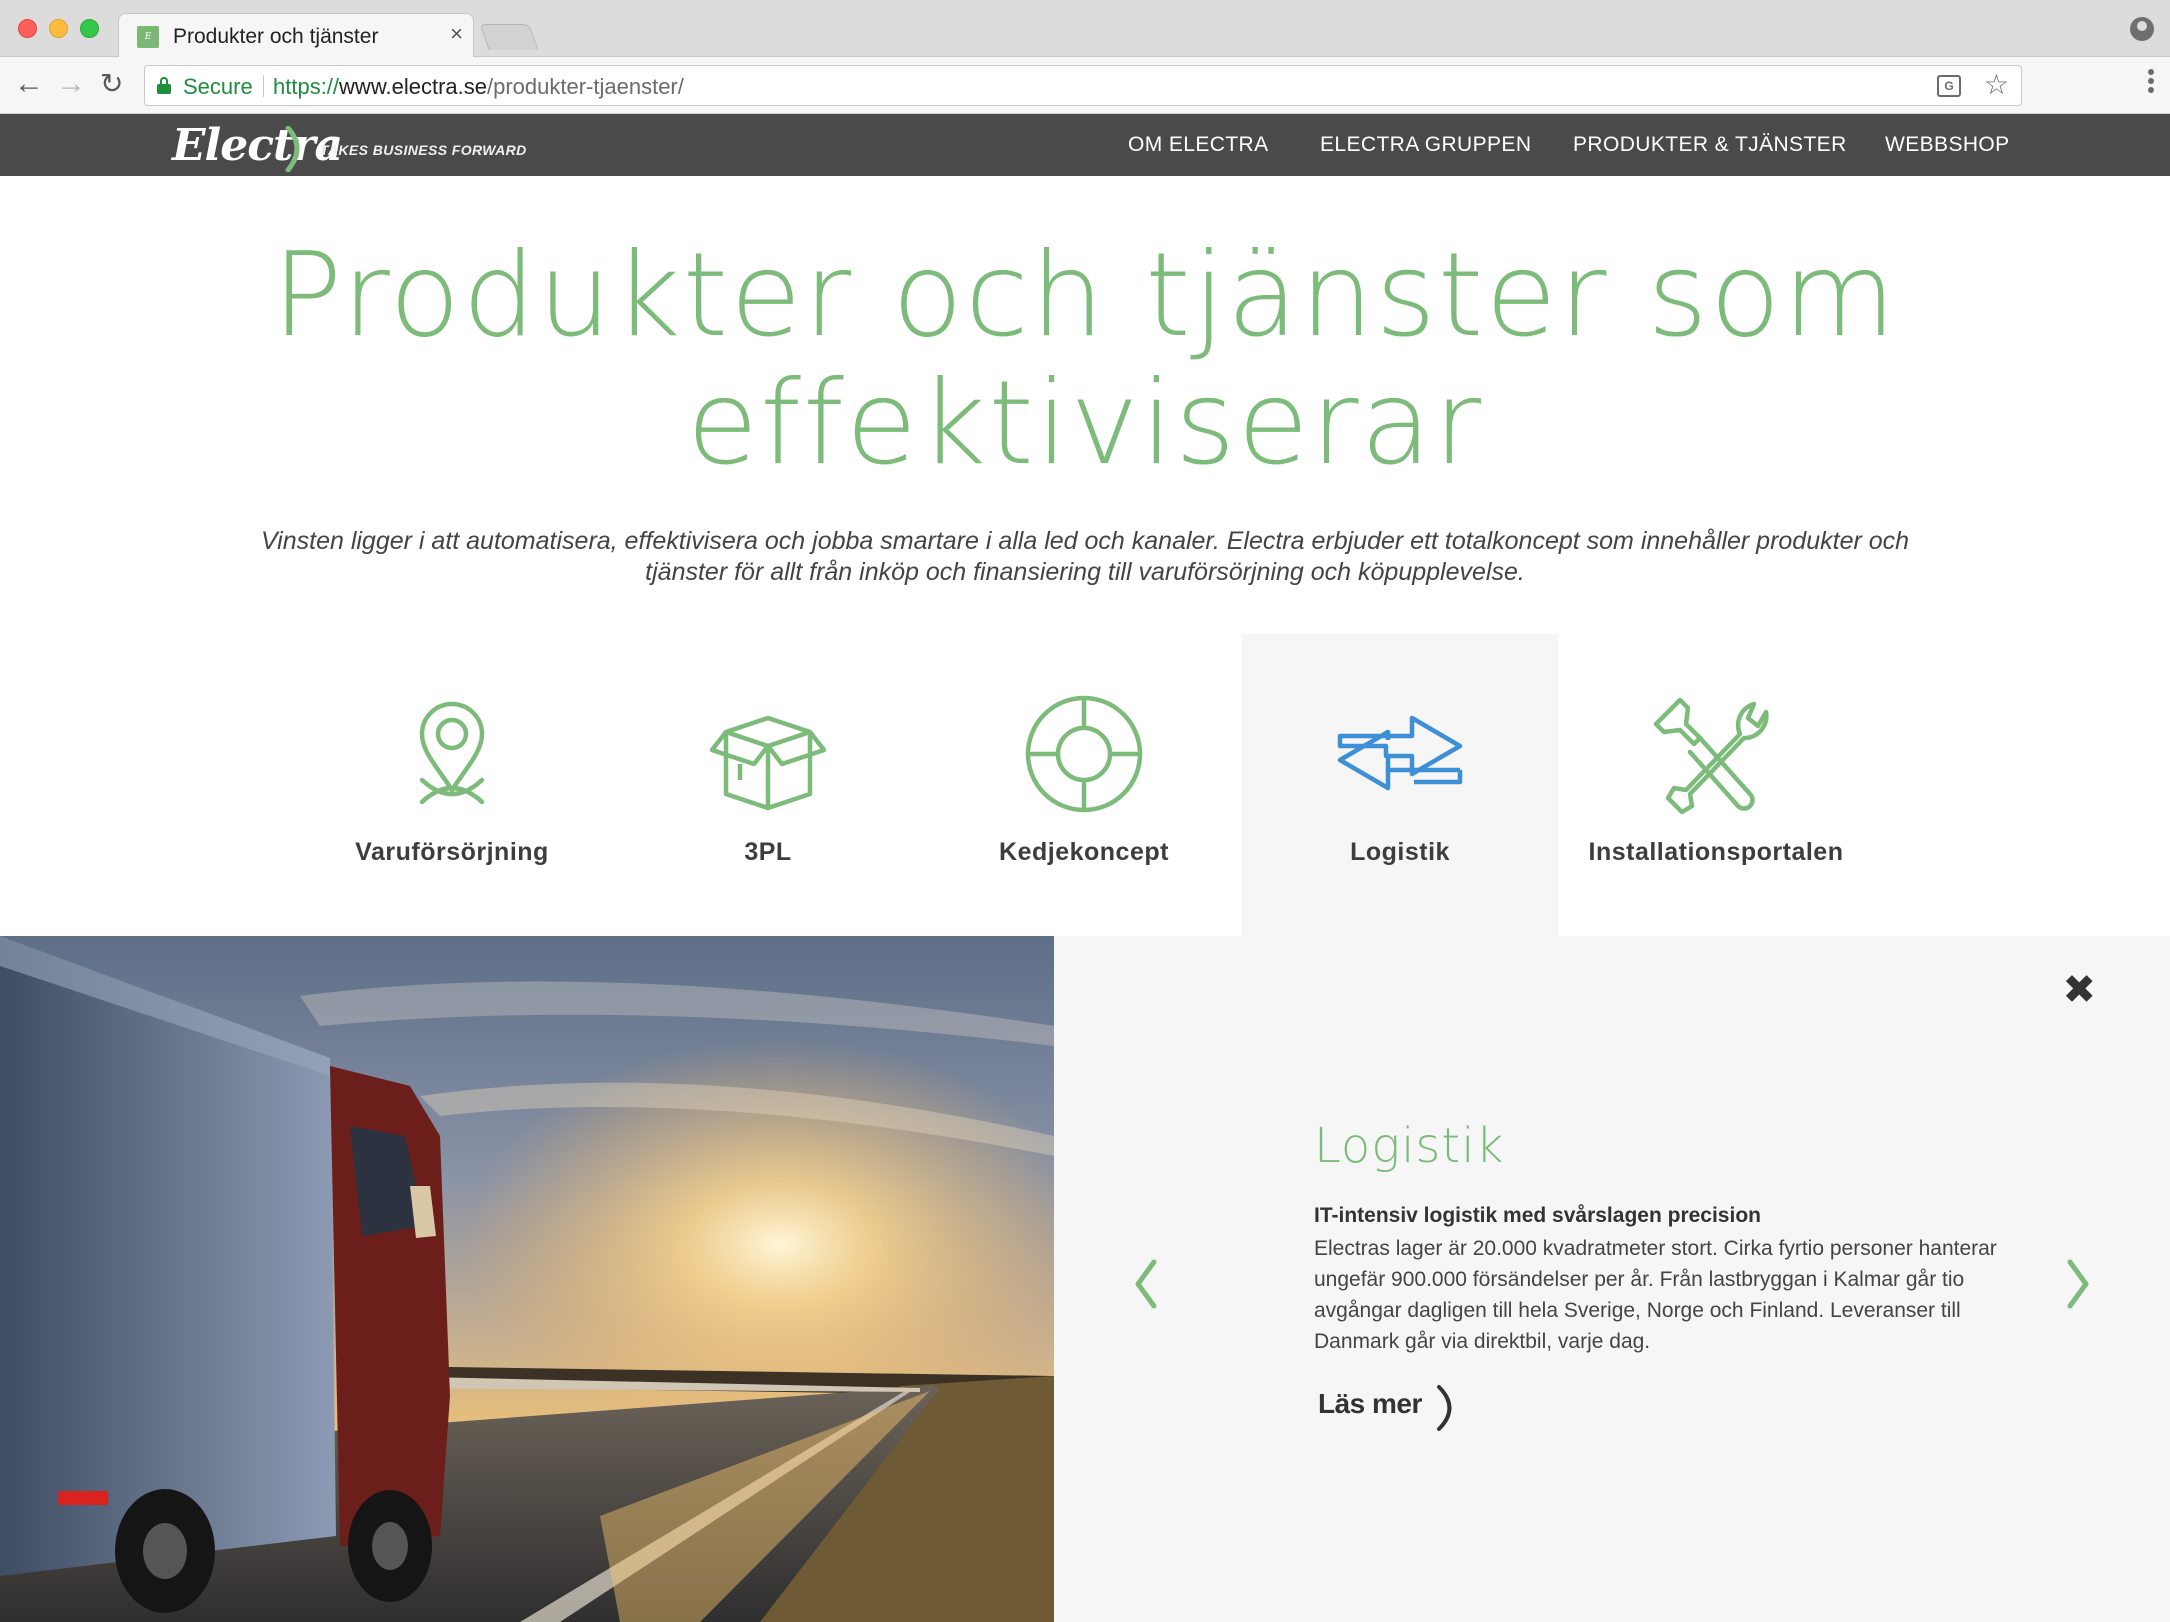 Image resolution: width=2170 pixels, height=1622 pixels. Describe the element at coordinates (1425, 145) in the screenshot. I see `menu-item-electra-gruppen: ELECTRA GRUPPEN` at that location.